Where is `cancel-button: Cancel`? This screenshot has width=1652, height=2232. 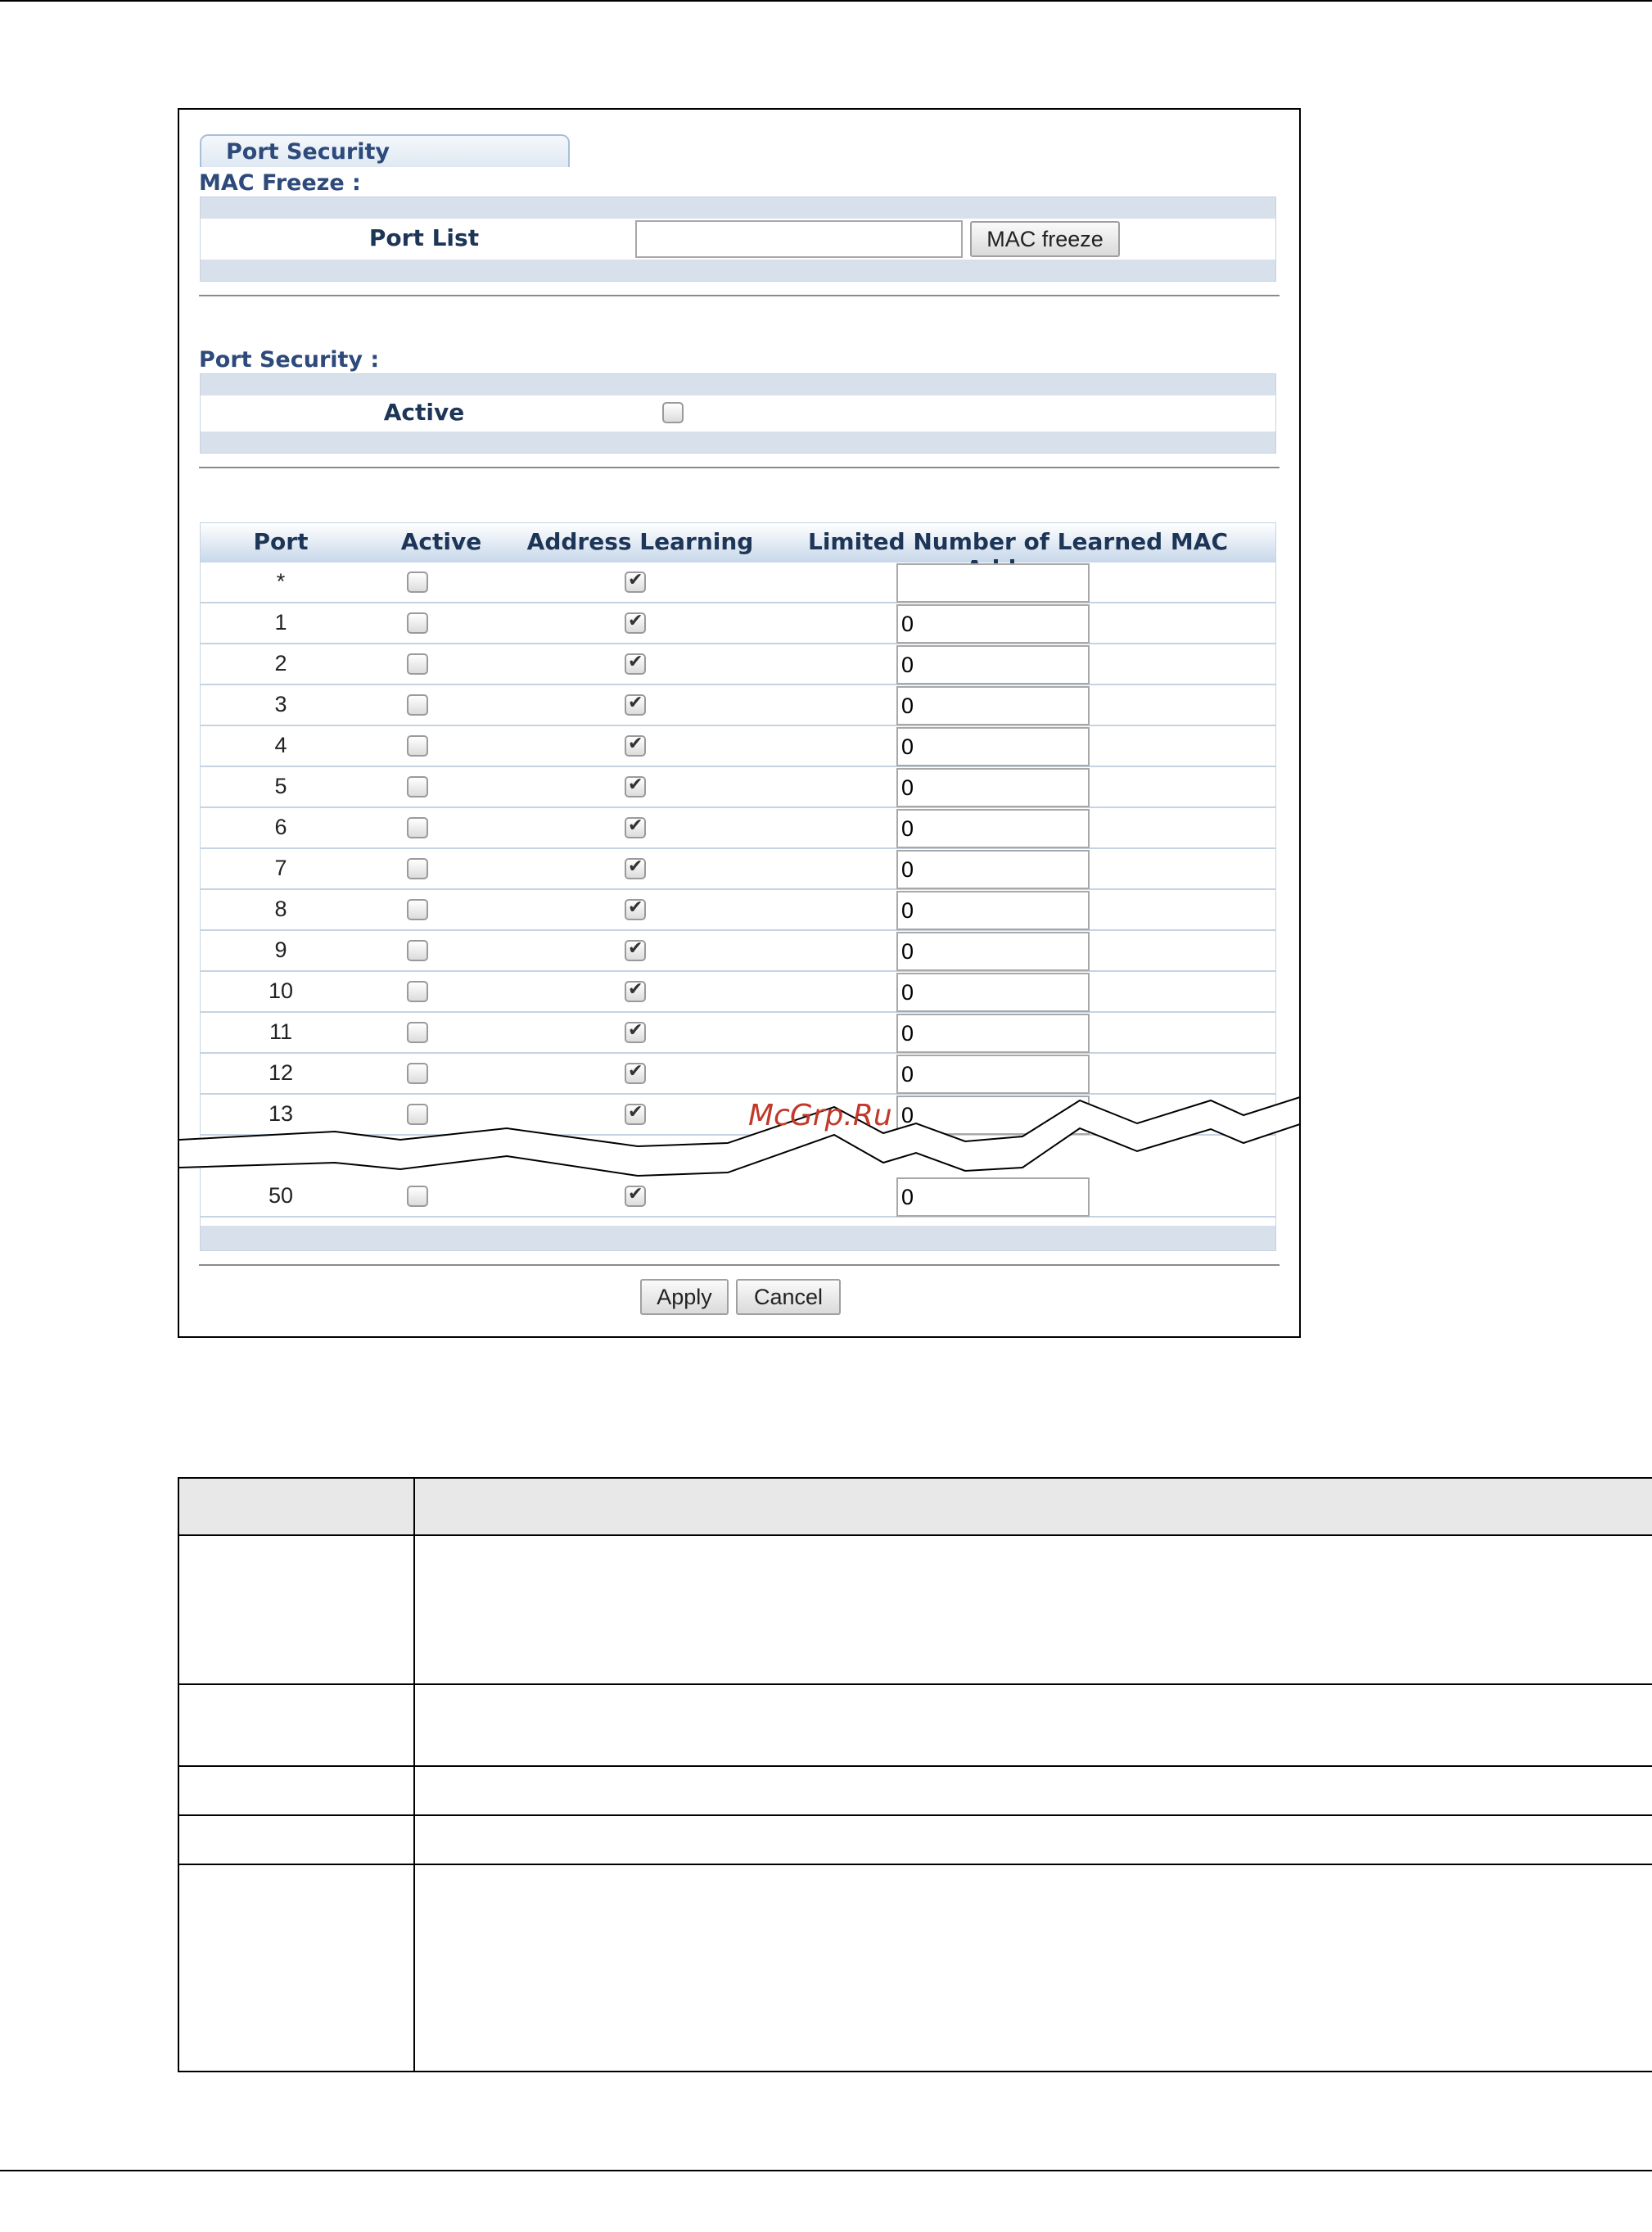 cancel-button: Cancel is located at coordinates (788, 1297).